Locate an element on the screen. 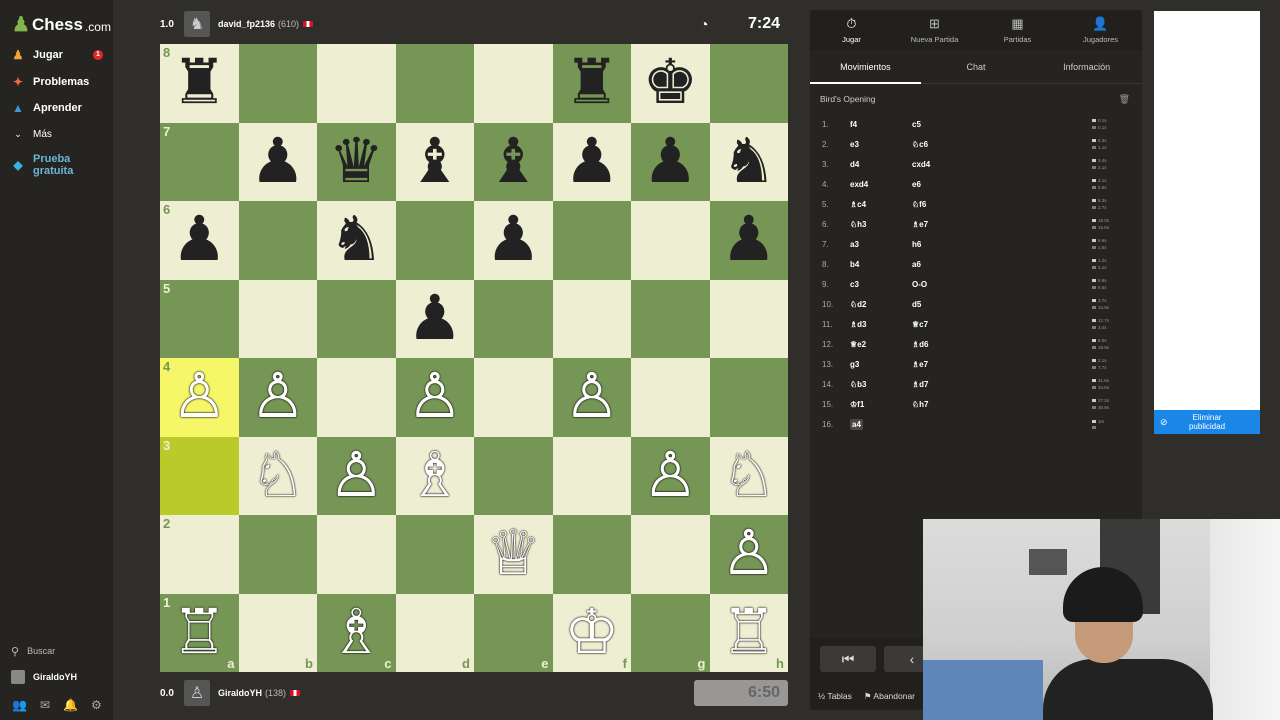 This screenshot has width=1280, height=720. white-move: ♘d2 is located at coordinates (881, 304).